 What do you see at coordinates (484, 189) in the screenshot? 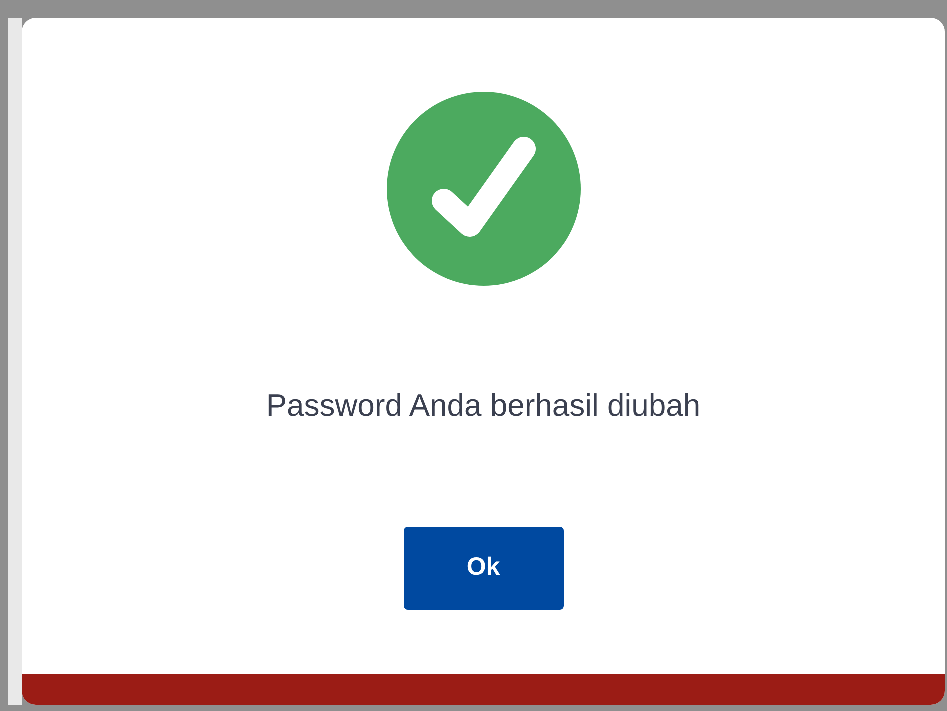
I see `success-check-icon` at bounding box center [484, 189].